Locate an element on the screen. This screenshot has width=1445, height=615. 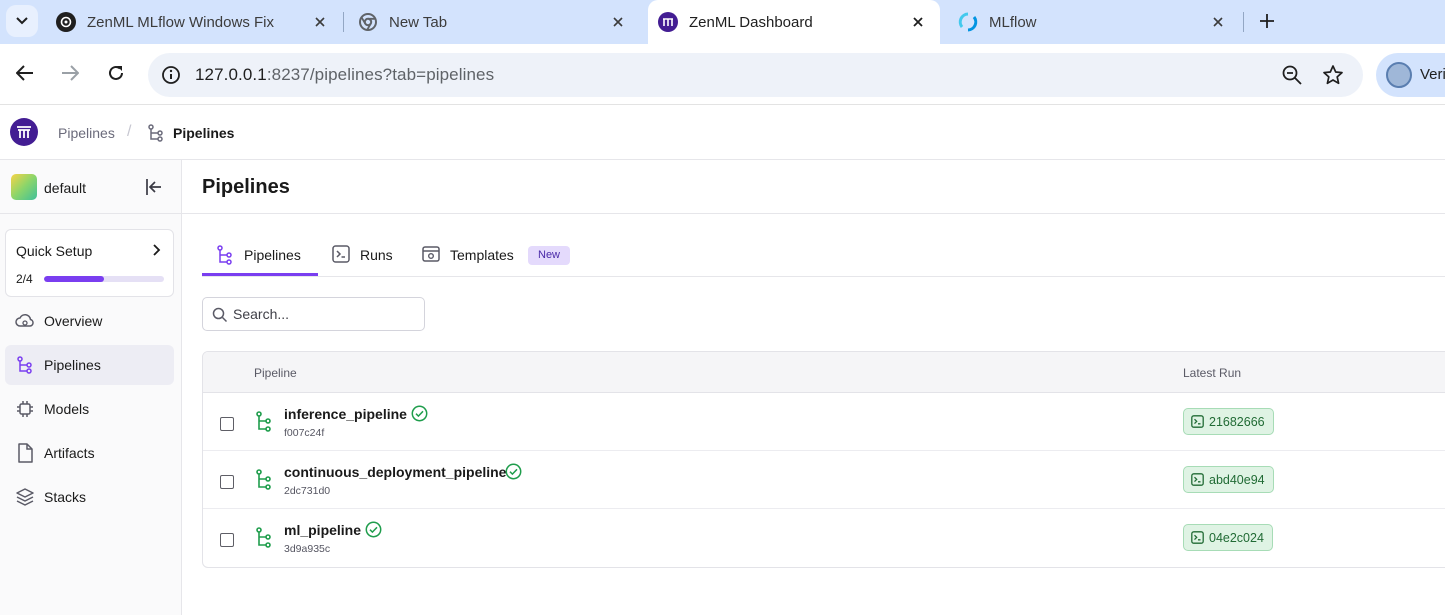
artifacts-icon is located at coordinates (25, 453).